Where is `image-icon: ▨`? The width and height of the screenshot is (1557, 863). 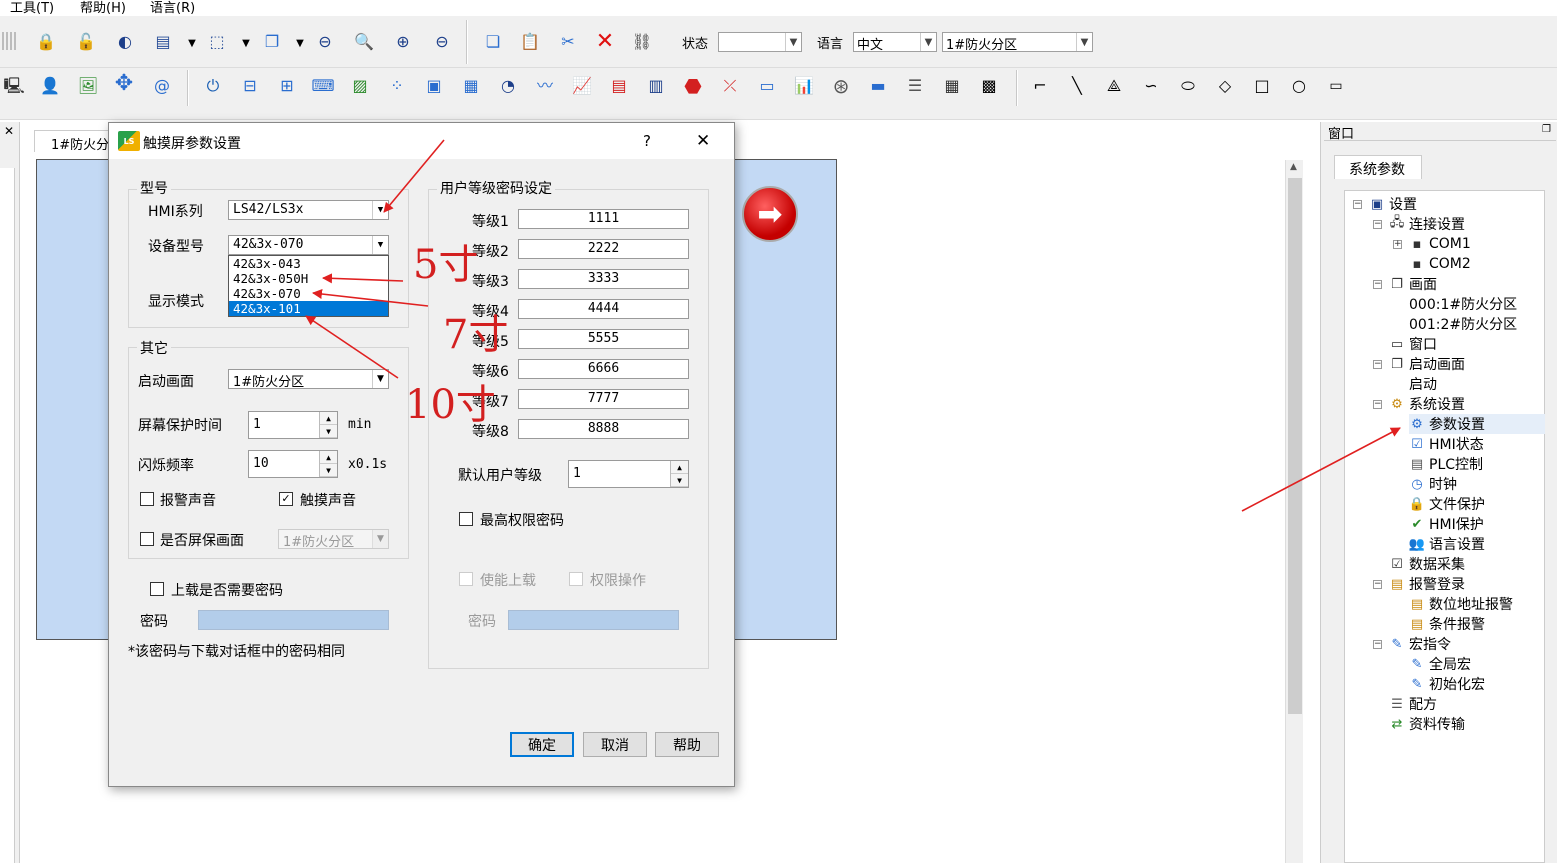 image-icon: ▨ is located at coordinates (360, 86).